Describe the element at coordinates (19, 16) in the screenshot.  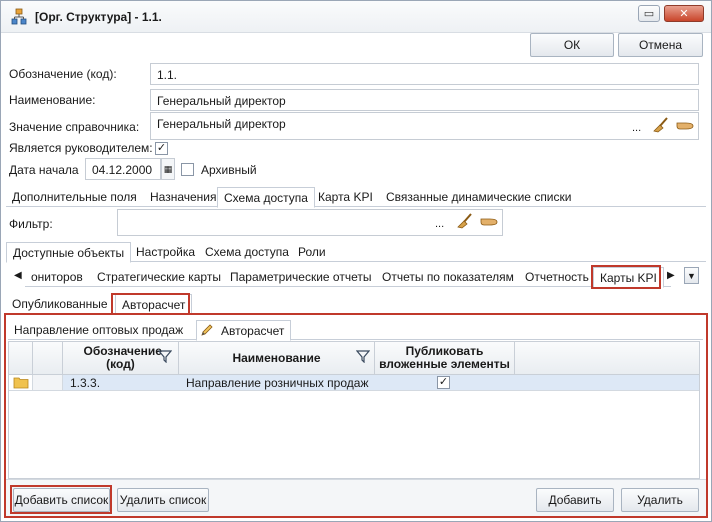
I see `org-structure-icon` at that location.